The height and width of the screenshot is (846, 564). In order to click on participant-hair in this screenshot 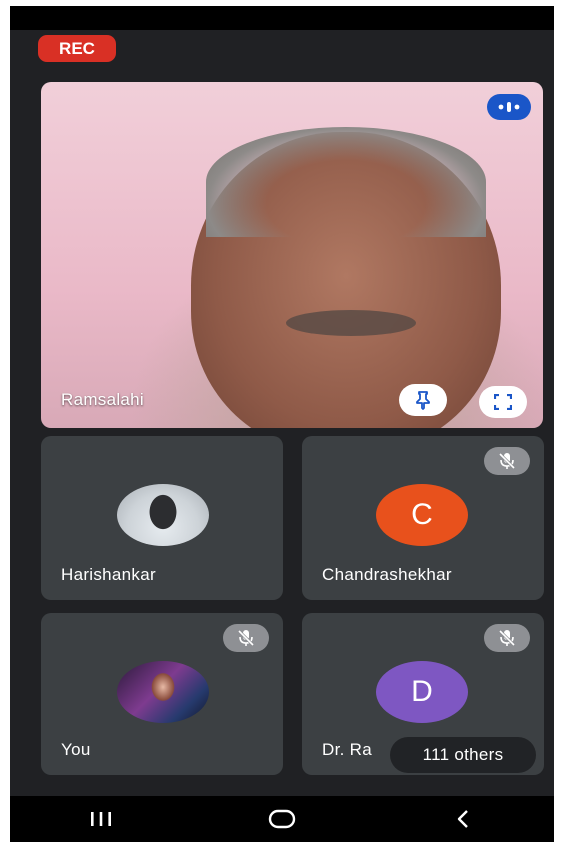, I will do `click(346, 182)`.